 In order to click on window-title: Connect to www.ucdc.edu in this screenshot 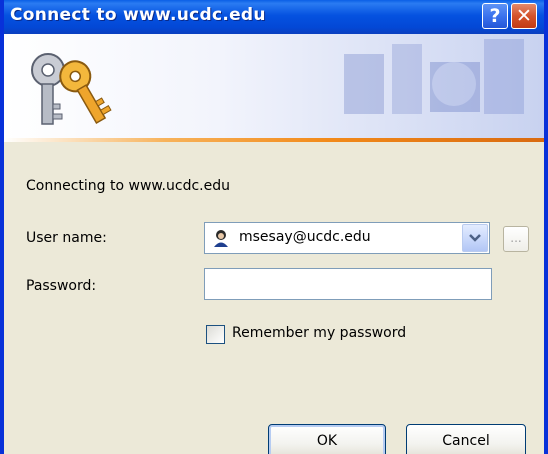, I will do `click(138, 15)`.